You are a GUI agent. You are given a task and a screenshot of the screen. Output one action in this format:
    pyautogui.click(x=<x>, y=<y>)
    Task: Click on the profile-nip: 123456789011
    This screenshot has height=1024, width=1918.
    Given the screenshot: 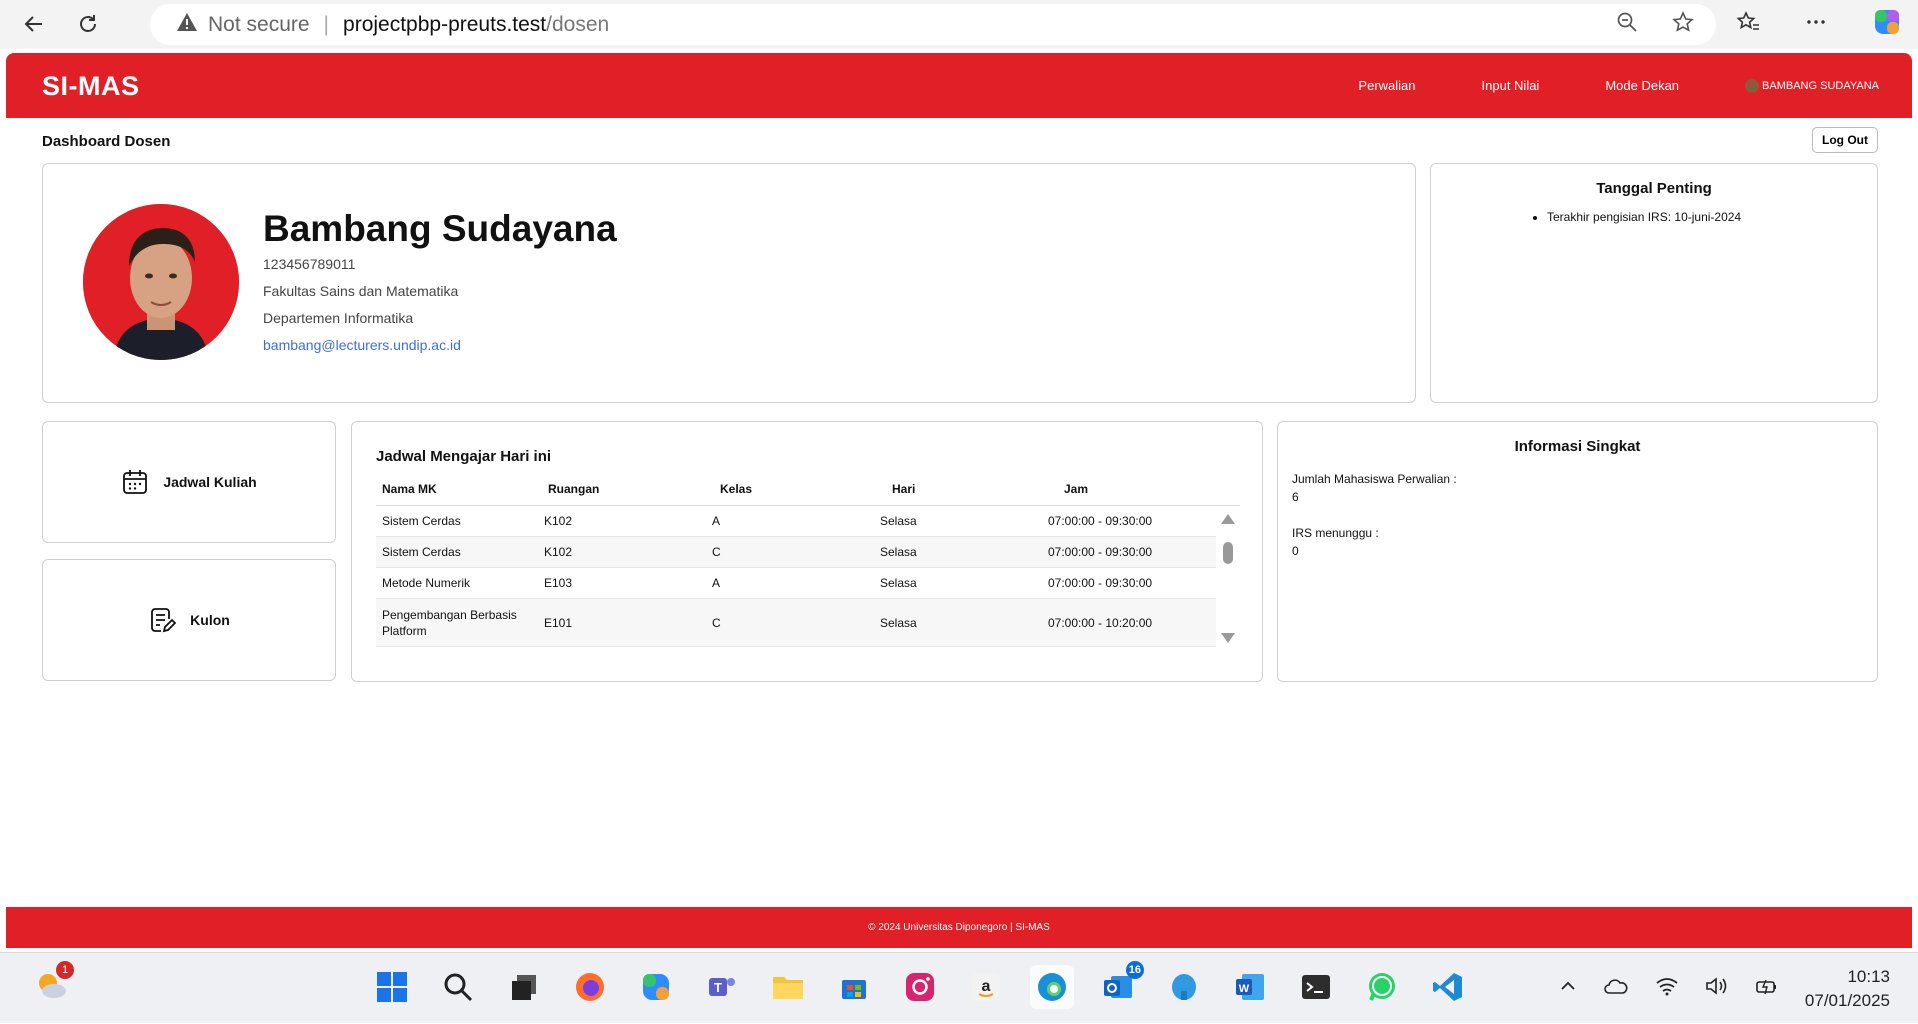 What is the action you would take?
    pyautogui.click(x=309, y=264)
    